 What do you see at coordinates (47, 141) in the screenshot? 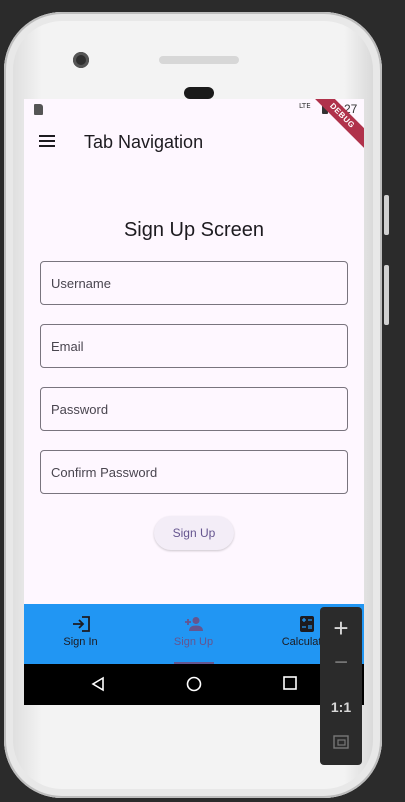
I see `menu-icon` at bounding box center [47, 141].